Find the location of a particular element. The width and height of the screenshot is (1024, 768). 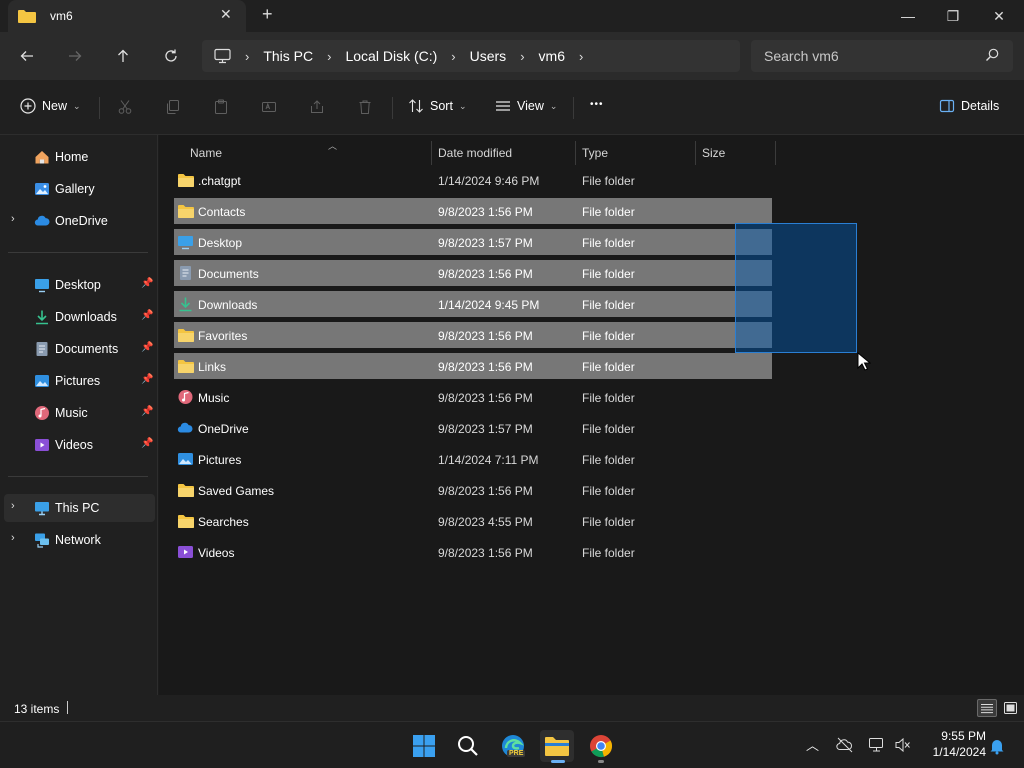

file-row: Saved Games 9/8/2023 1:56 PM File folder is located at coordinates (473, 490).